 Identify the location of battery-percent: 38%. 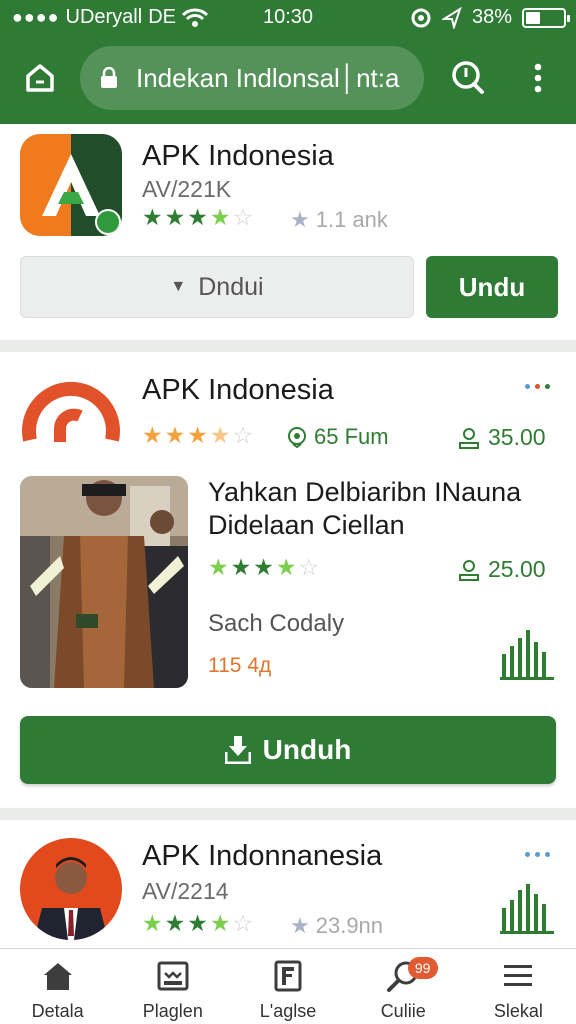
(491, 17).